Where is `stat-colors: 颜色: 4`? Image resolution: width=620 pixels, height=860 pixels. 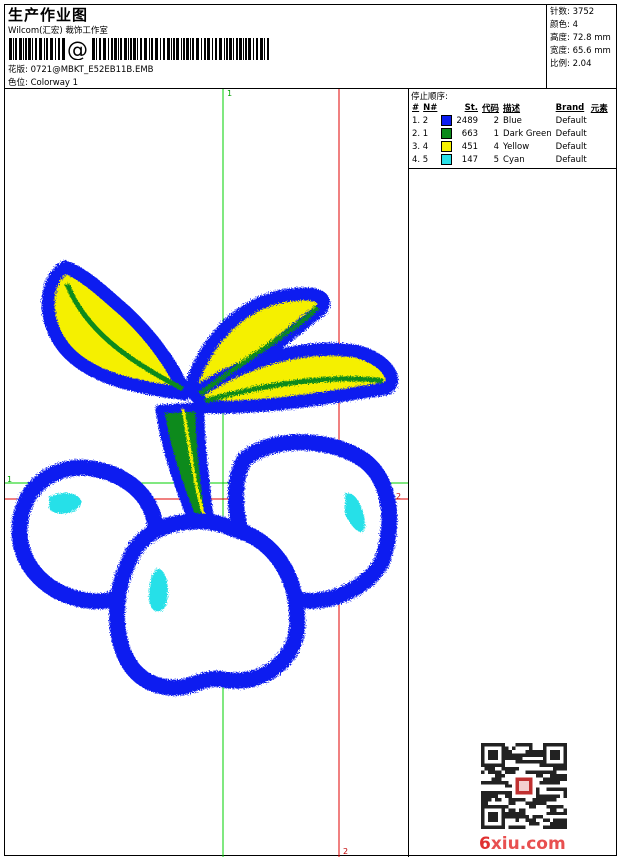
stat-colors: 颜色: 4 is located at coordinates (564, 25).